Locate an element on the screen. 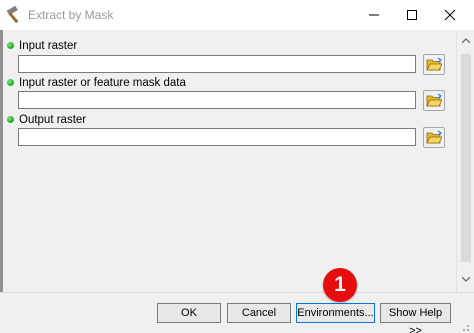 The height and width of the screenshot is (333, 474). output-raster-browse-button is located at coordinates (434, 137).